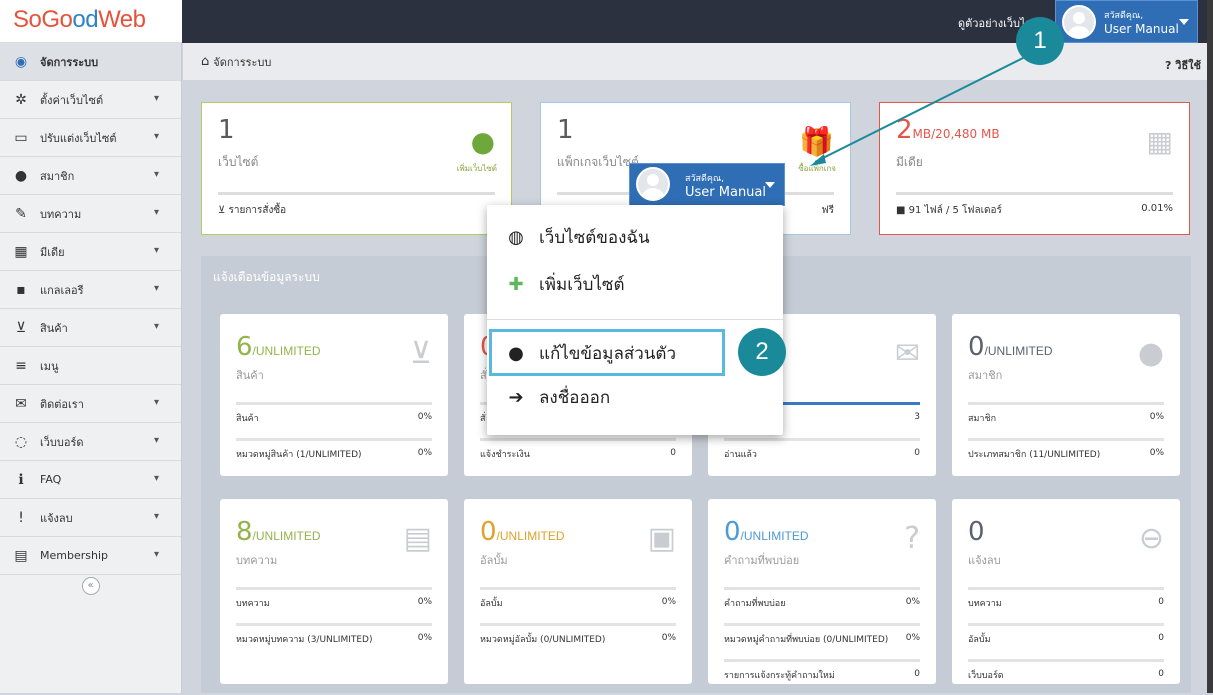 The image size is (1213, 695). Describe the element at coordinates (516, 284) in the screenshot. I see `plus-icon: ✚` at that location.